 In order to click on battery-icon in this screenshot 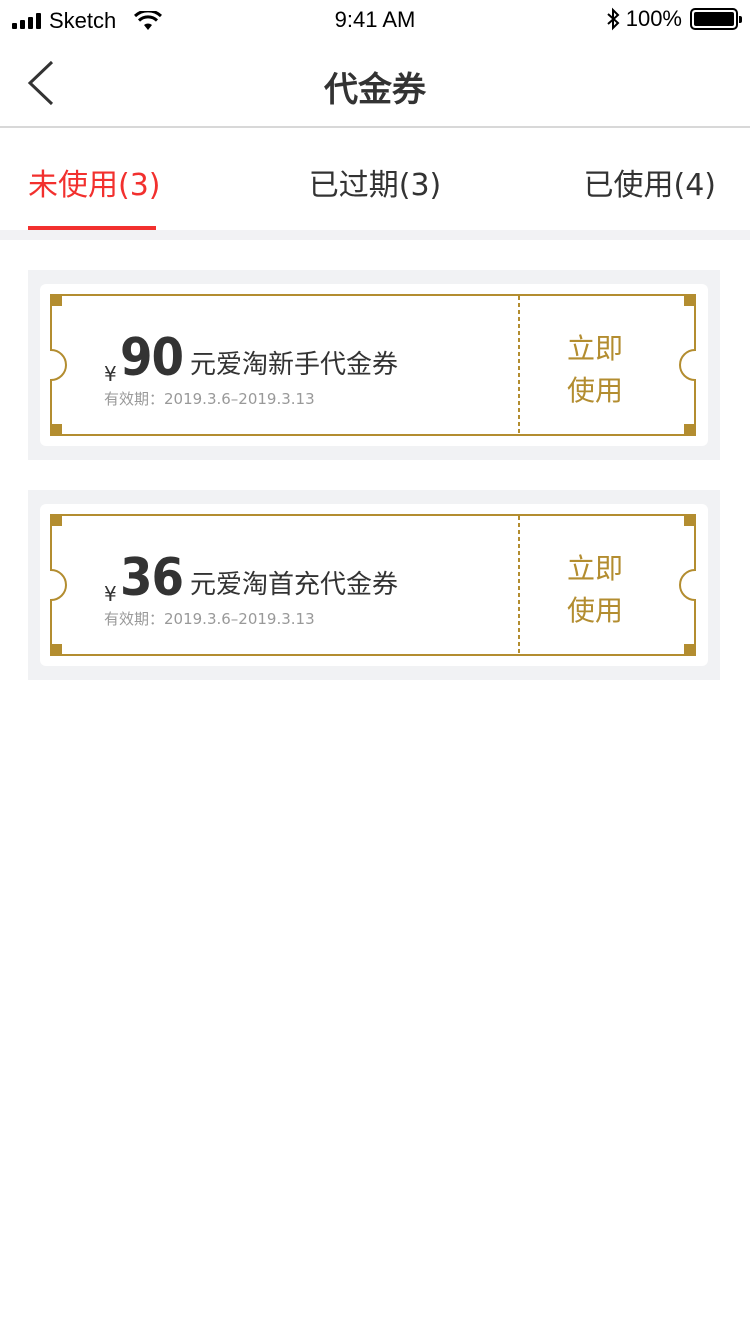, I will do `click(716, 19)`.